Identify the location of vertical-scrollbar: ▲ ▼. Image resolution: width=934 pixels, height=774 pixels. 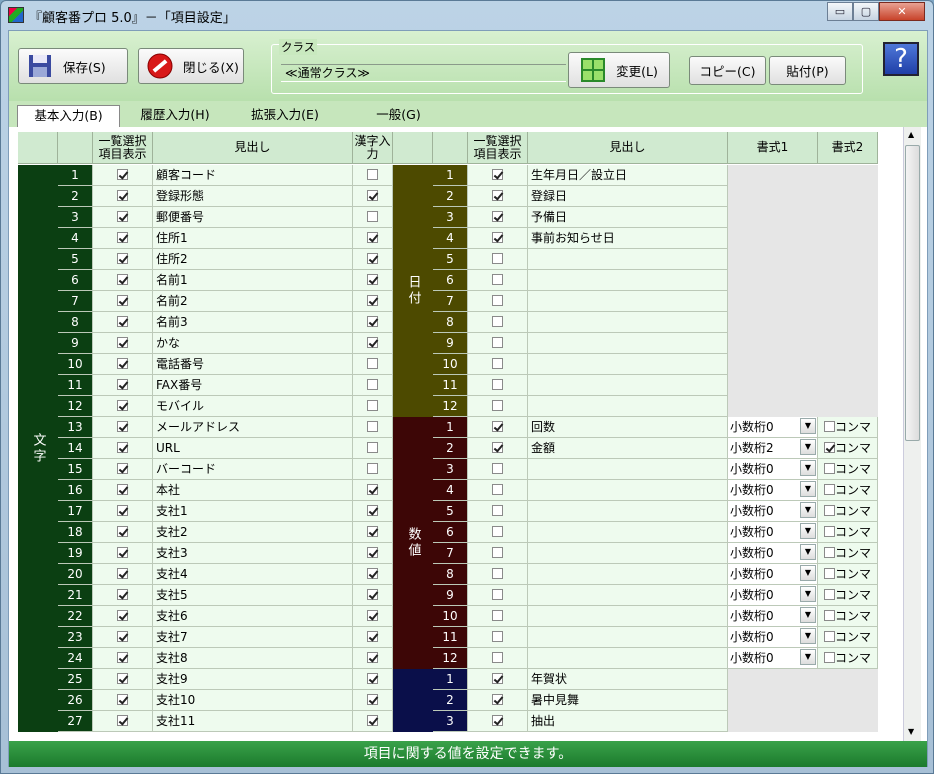
(912, 434).